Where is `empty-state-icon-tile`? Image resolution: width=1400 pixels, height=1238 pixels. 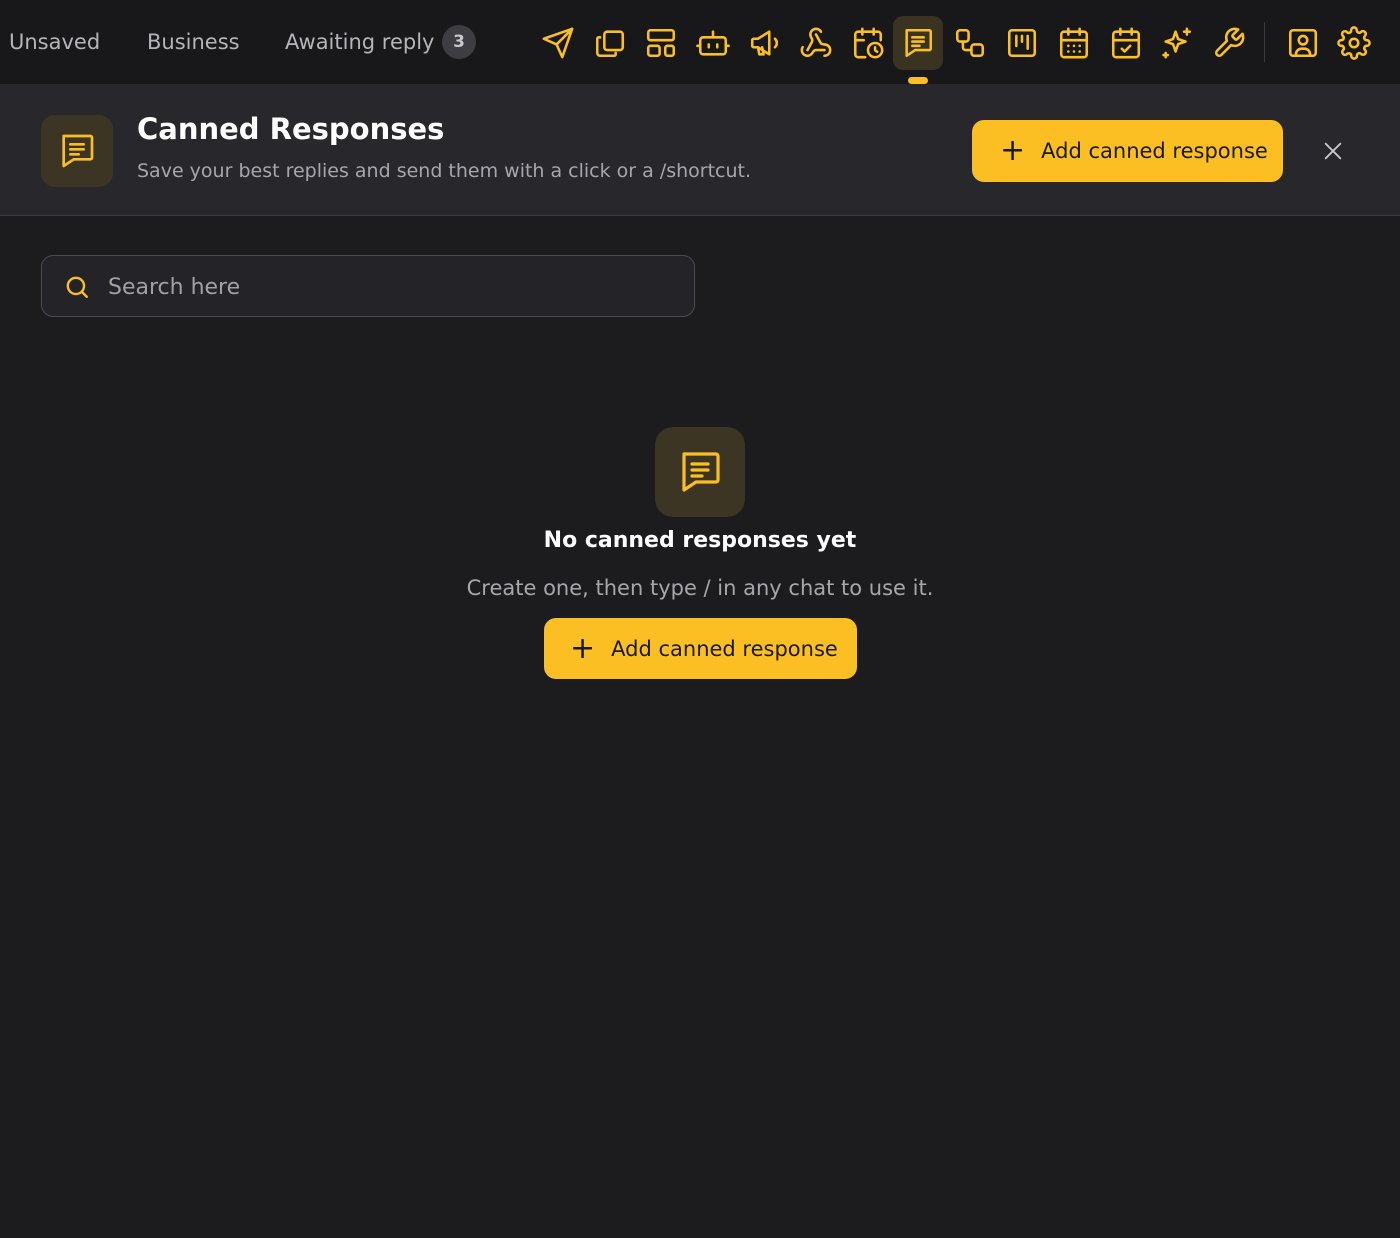 empty-state-icon-tile is located at coordinates (700, 472).